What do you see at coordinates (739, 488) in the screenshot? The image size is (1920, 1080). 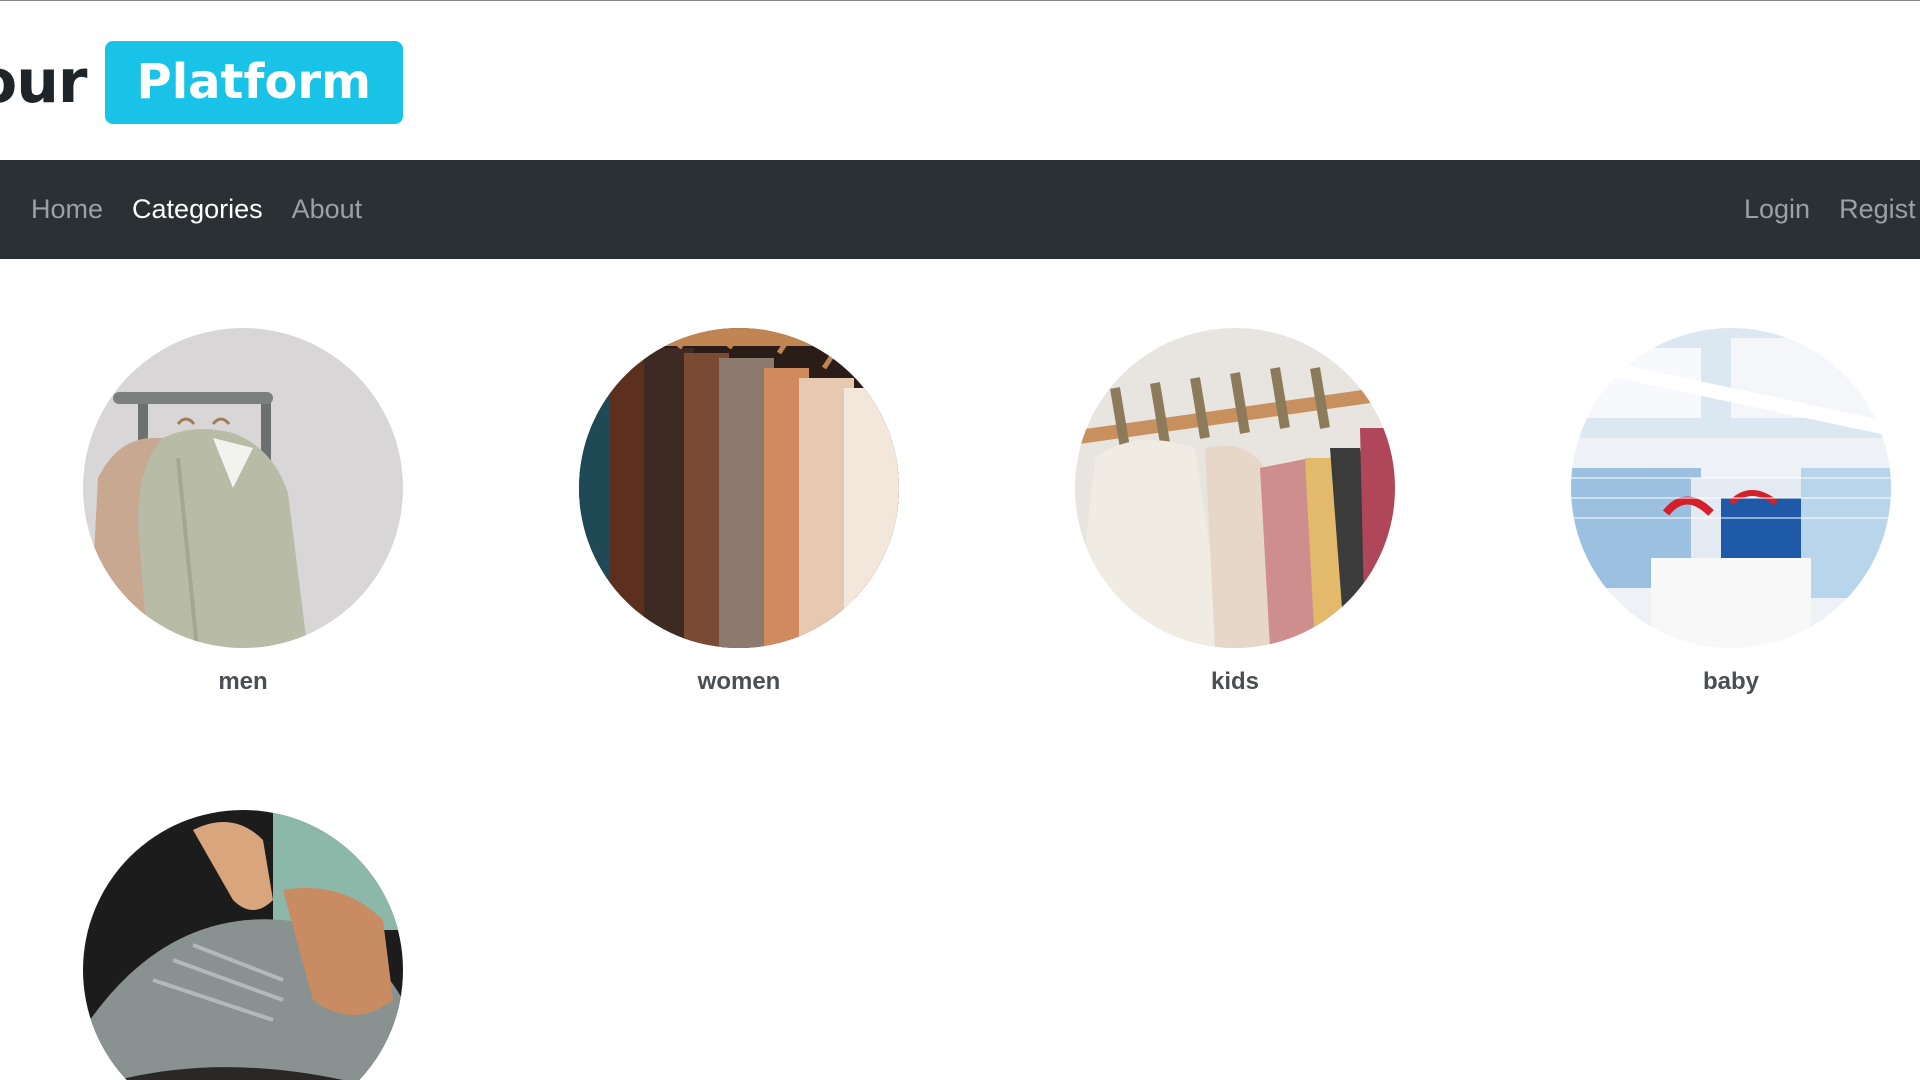 I see `category-image-women` at bounding box center [739, 488].